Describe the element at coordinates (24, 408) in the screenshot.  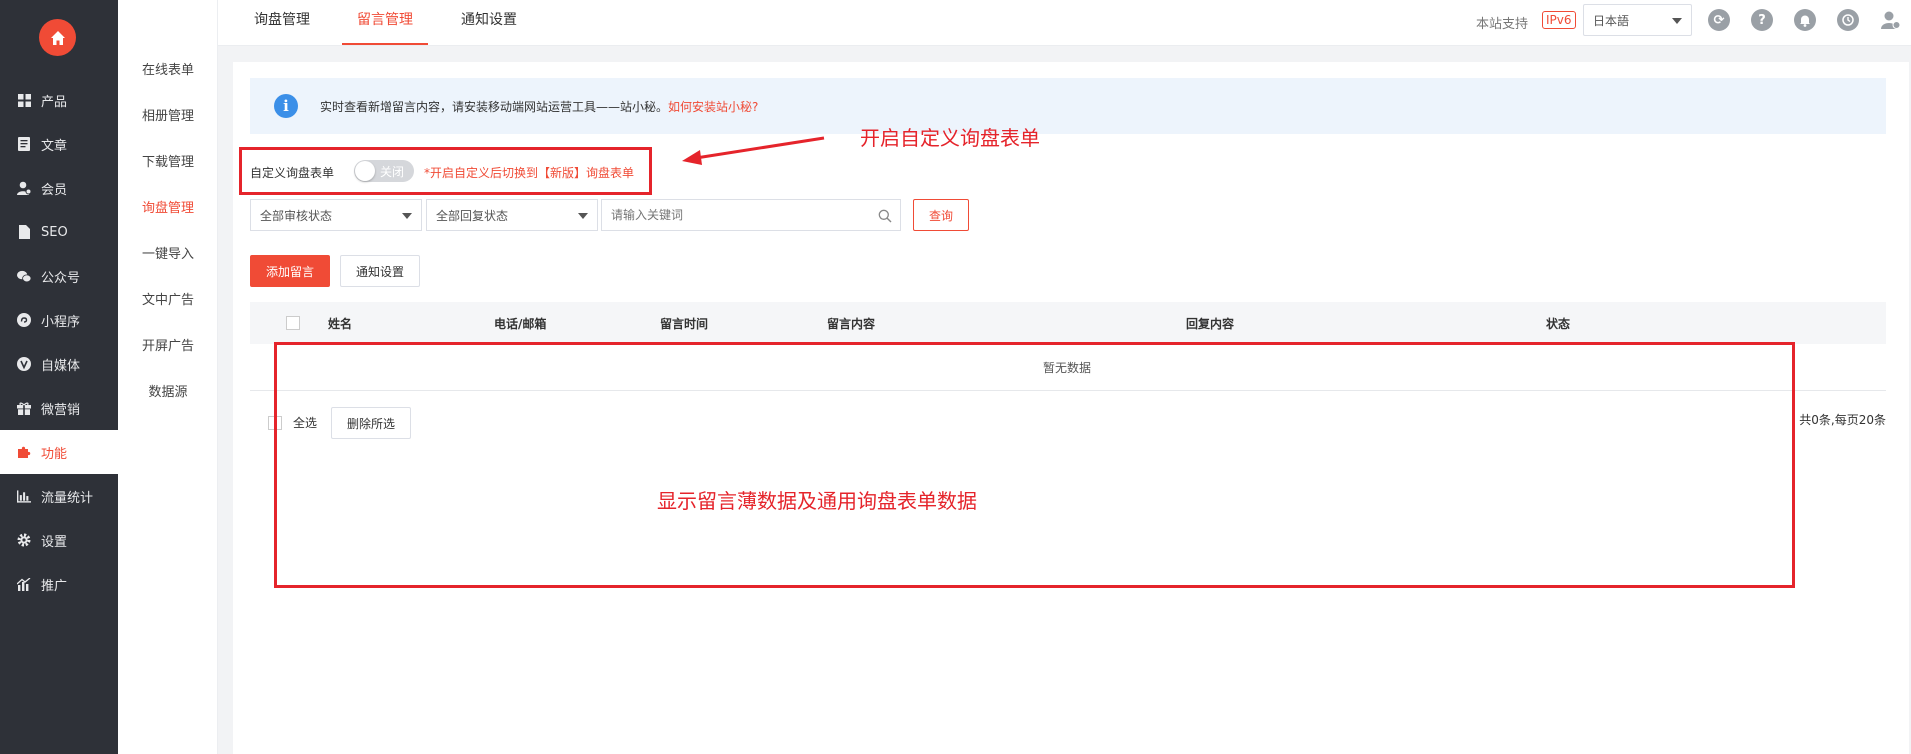
I see `gift-icon` at that location.